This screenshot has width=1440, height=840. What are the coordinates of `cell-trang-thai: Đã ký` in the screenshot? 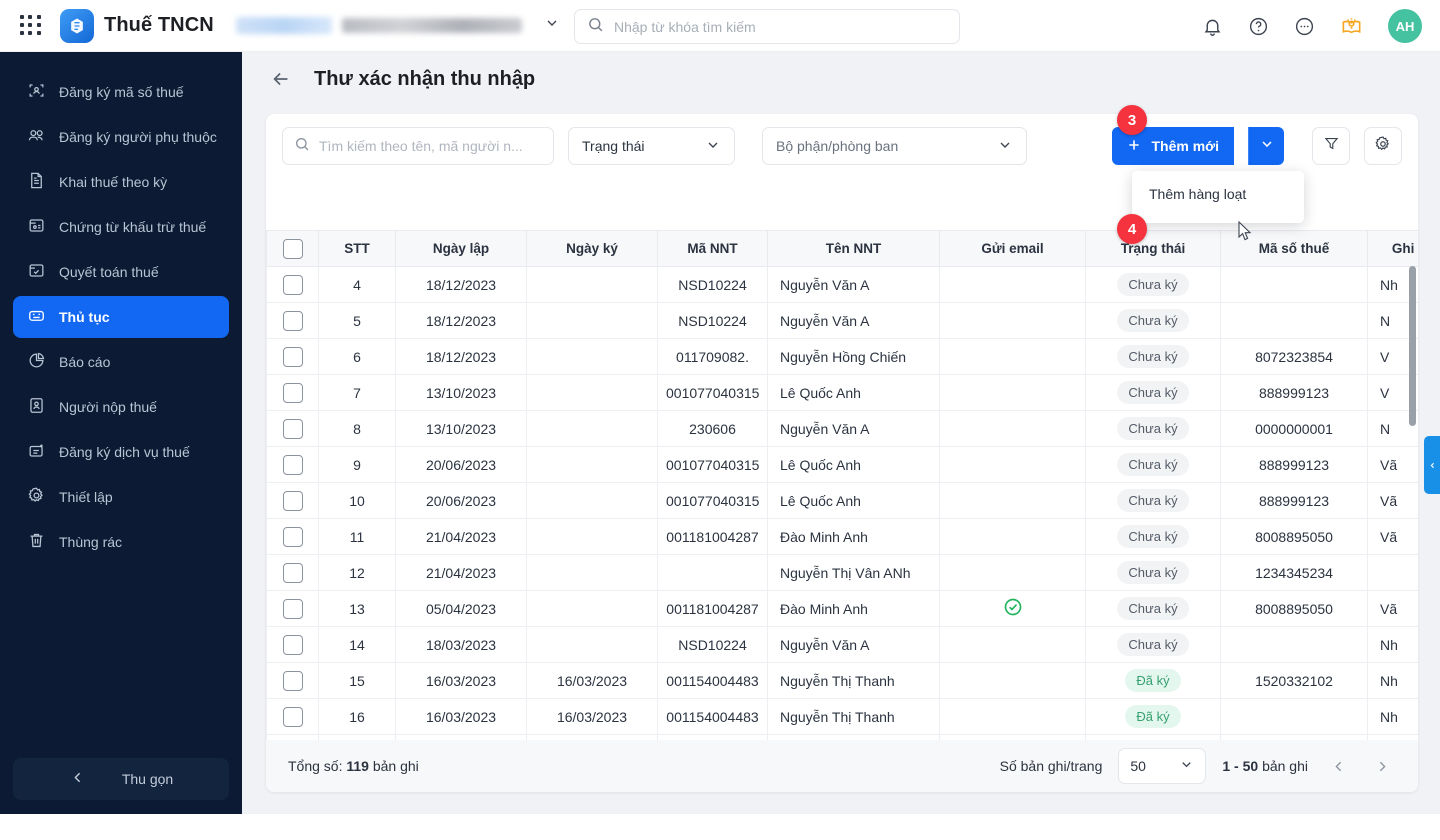 It's located at (1153, 680).